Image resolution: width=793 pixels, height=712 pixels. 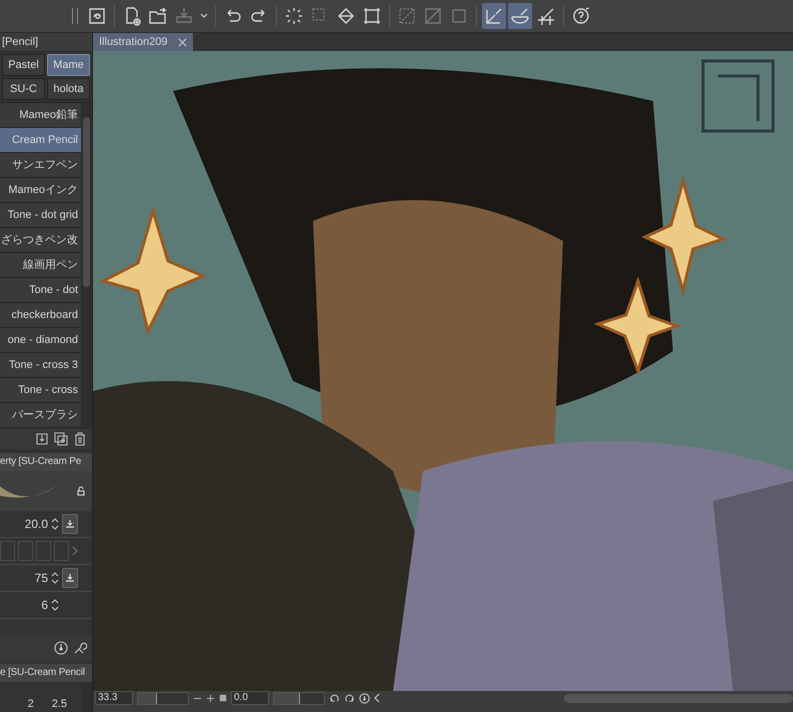 I want to click on lock-icon, so click(x=81, y=491).